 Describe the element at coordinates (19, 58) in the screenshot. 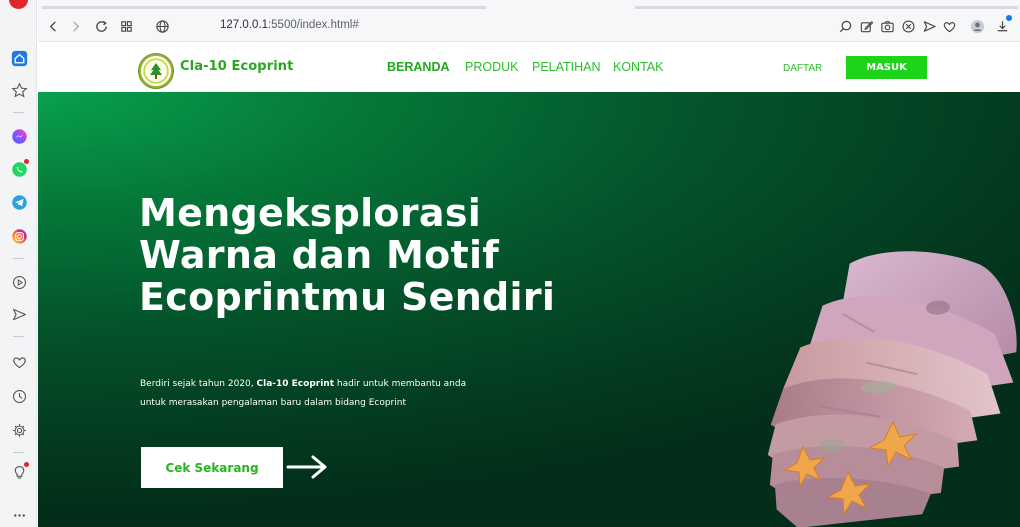

I see `home-icon` at that location.